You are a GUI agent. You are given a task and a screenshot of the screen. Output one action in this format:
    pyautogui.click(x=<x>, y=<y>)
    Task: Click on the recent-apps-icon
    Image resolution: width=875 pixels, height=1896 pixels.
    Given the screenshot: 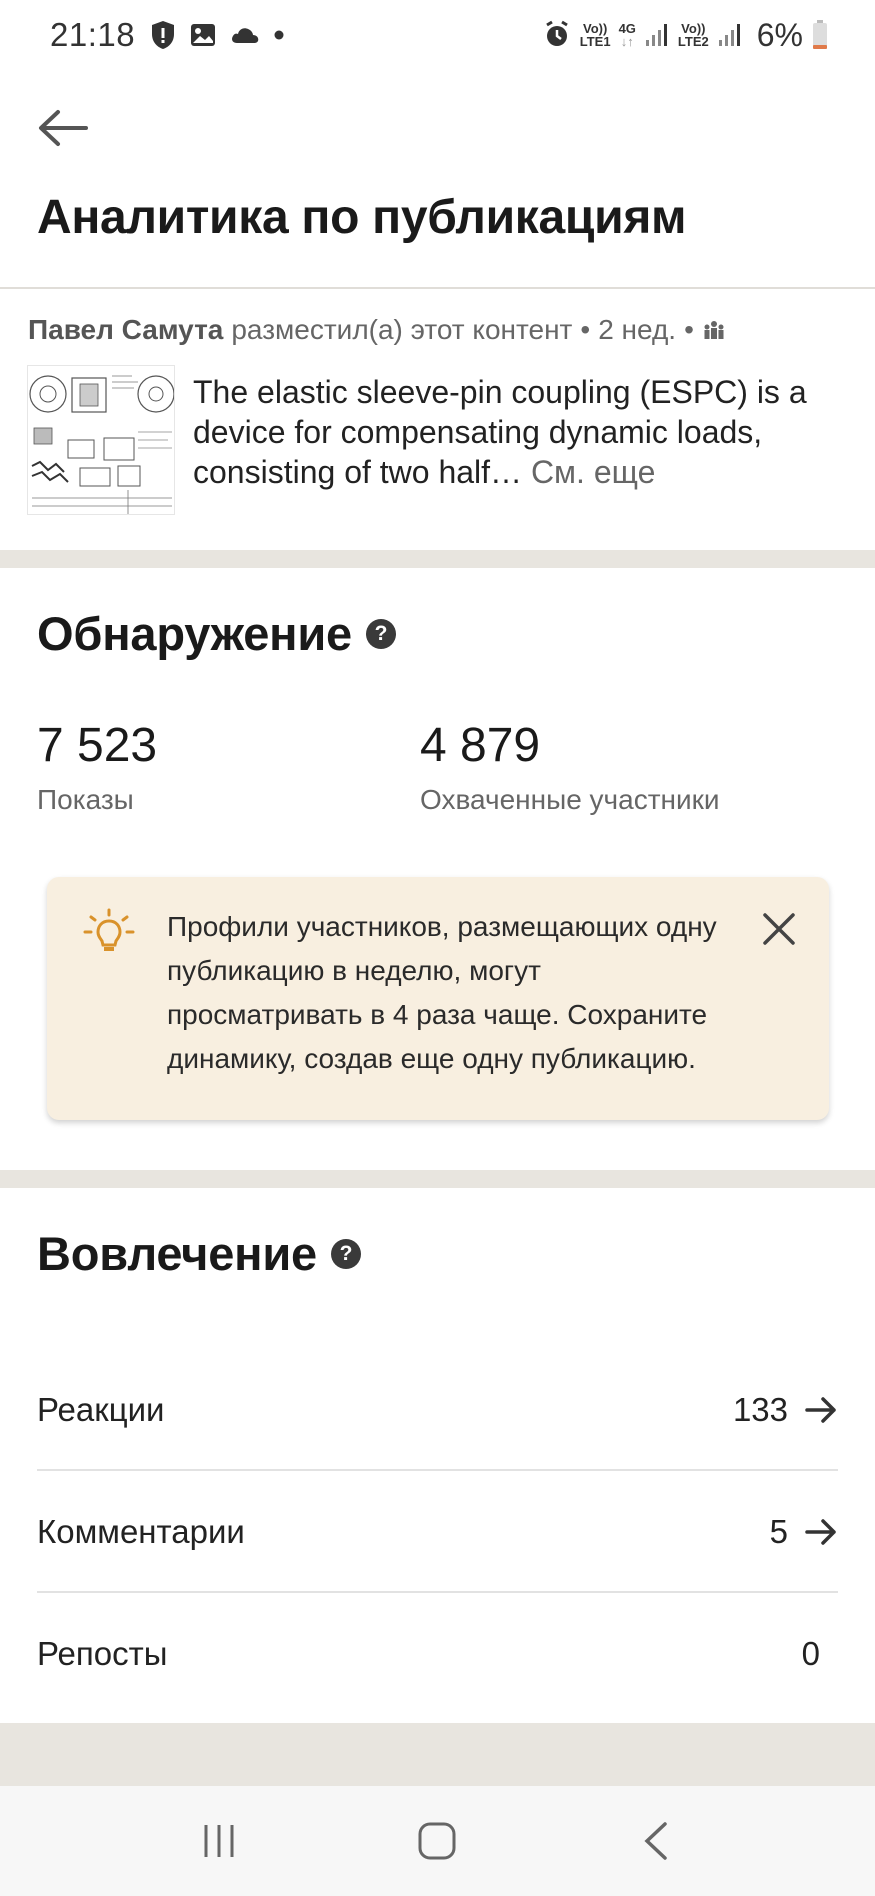 What is the action you would take?
    pyautogui.click(x=219, y=1841)
    